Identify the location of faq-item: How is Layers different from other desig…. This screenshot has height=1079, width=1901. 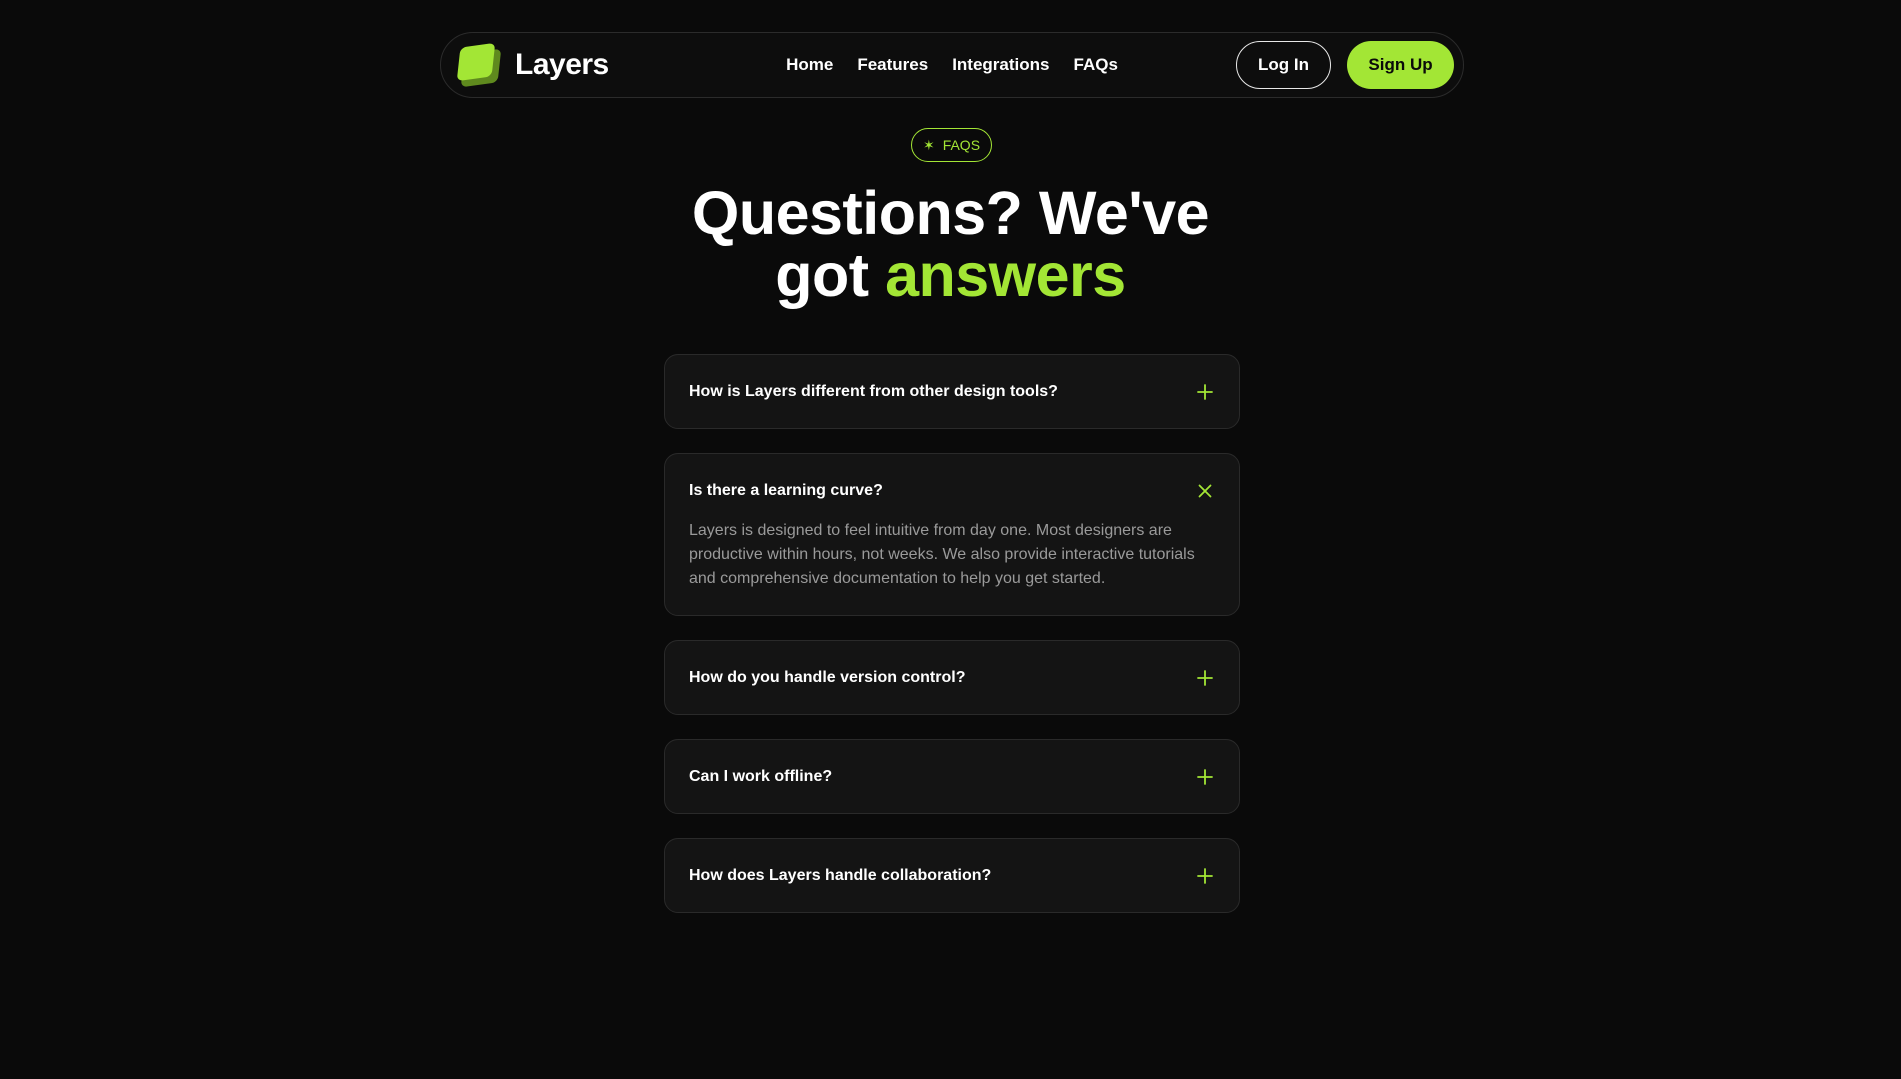
(952, 391).